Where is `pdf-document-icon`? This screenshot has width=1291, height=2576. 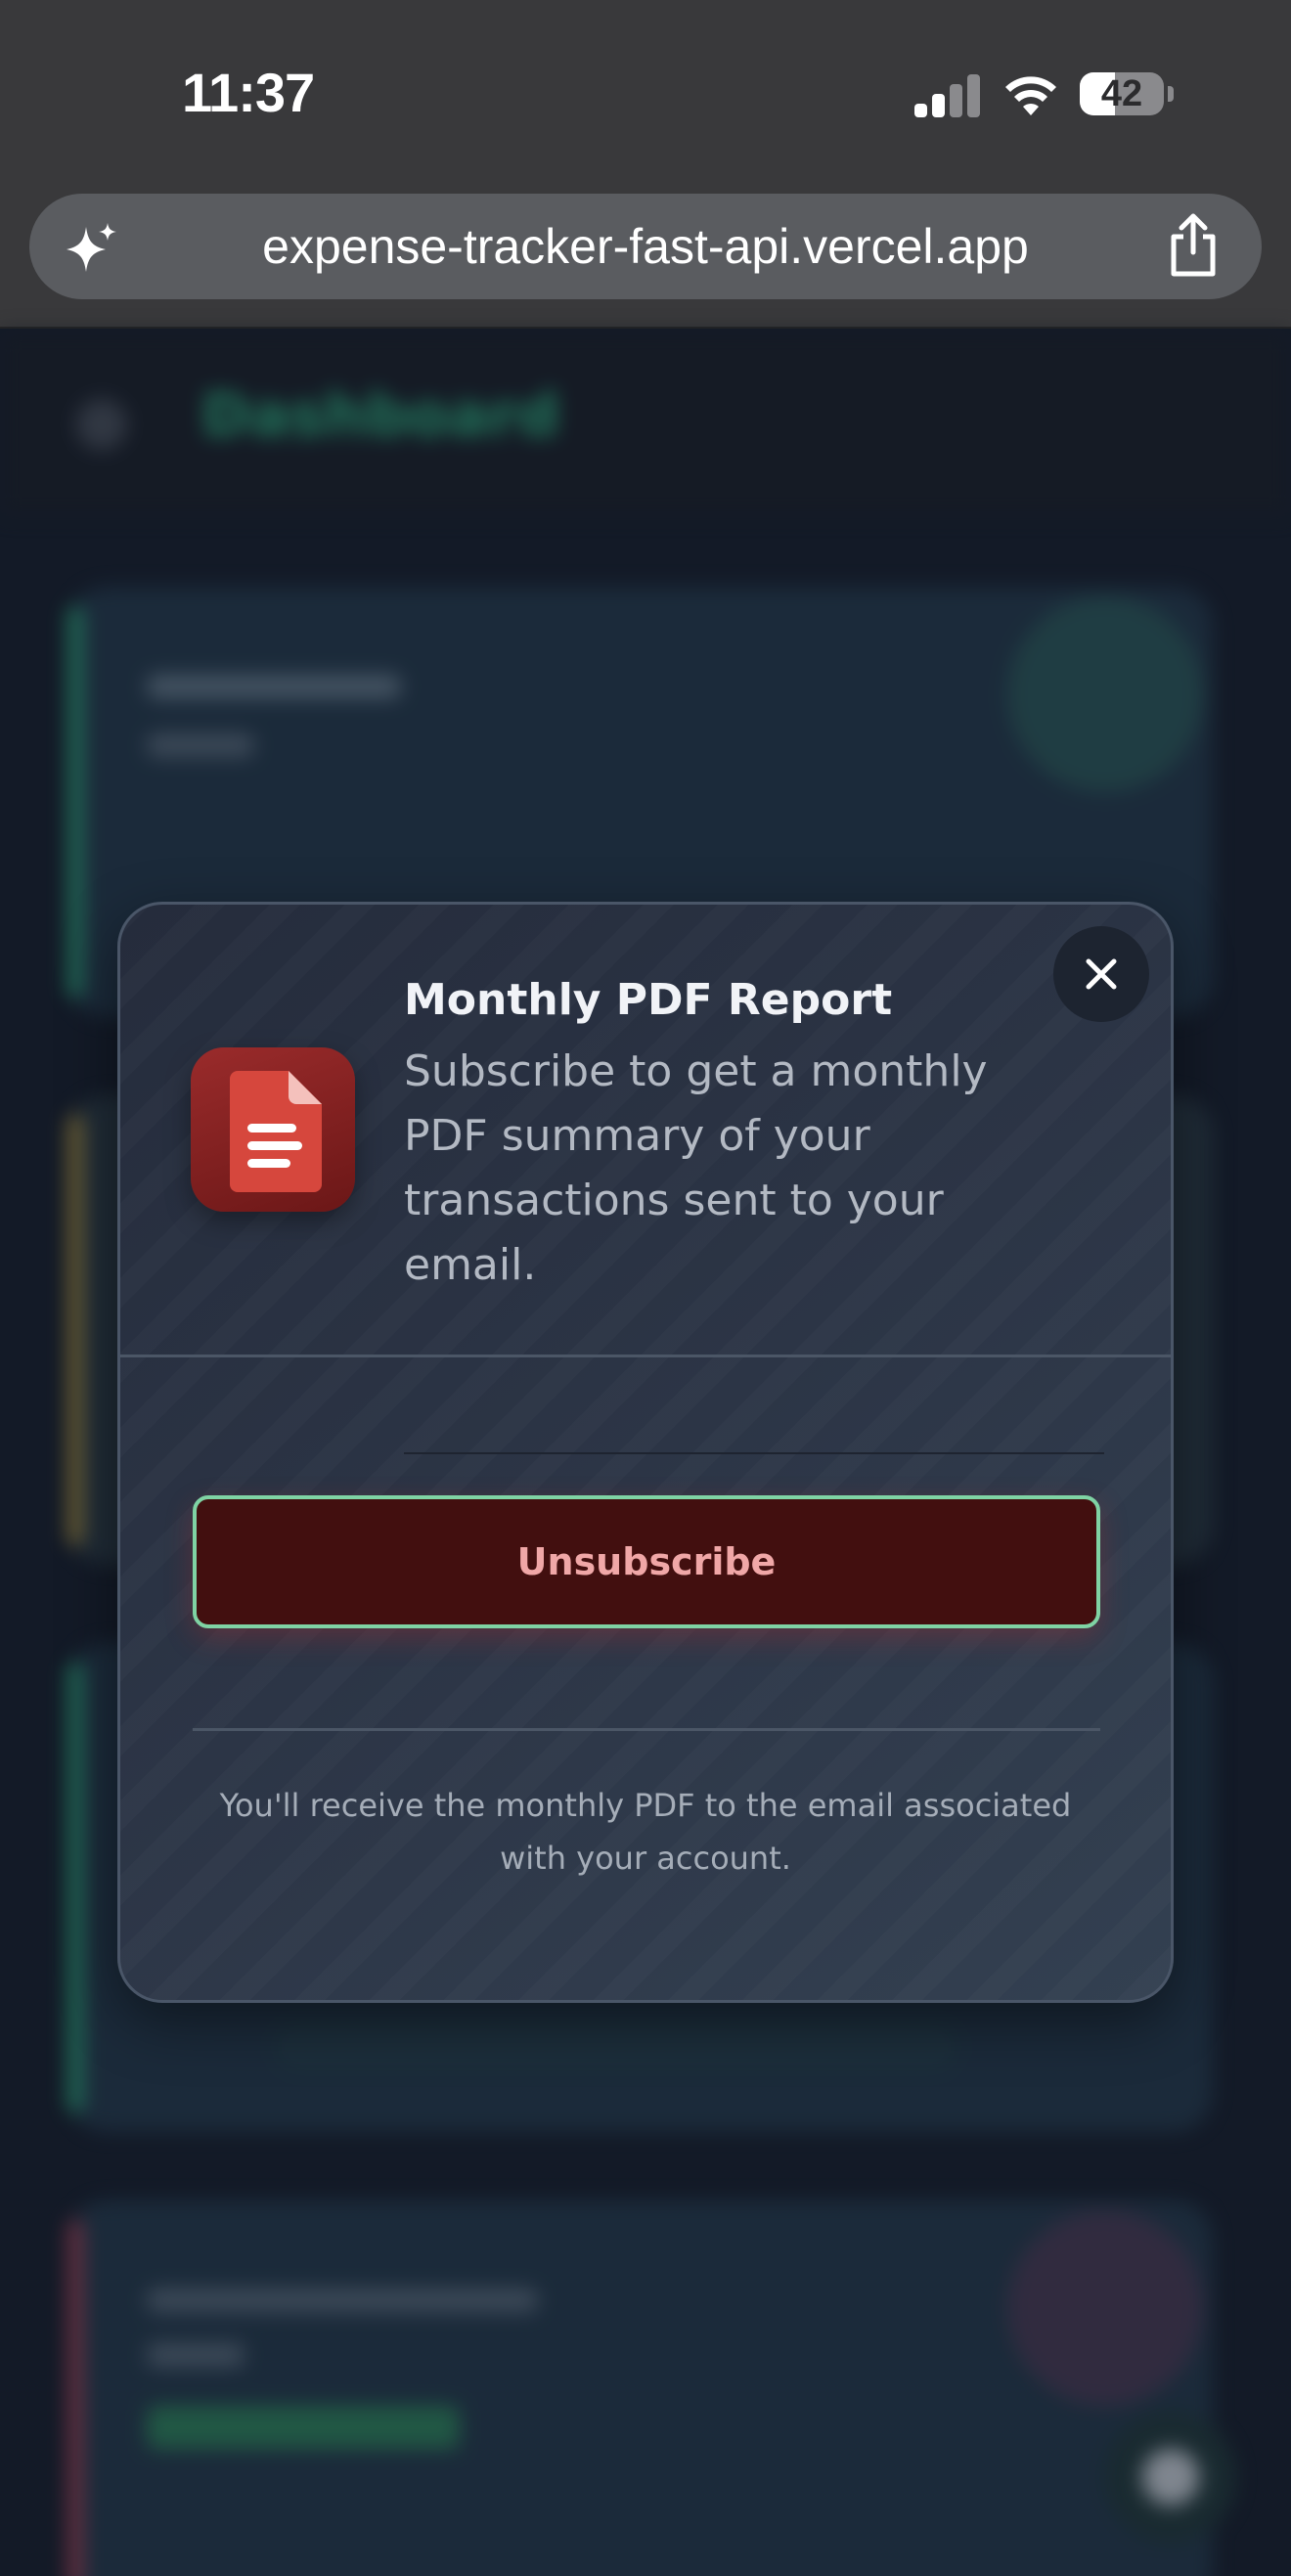
pdf-document-icon is located at coordinates (273, 1129).